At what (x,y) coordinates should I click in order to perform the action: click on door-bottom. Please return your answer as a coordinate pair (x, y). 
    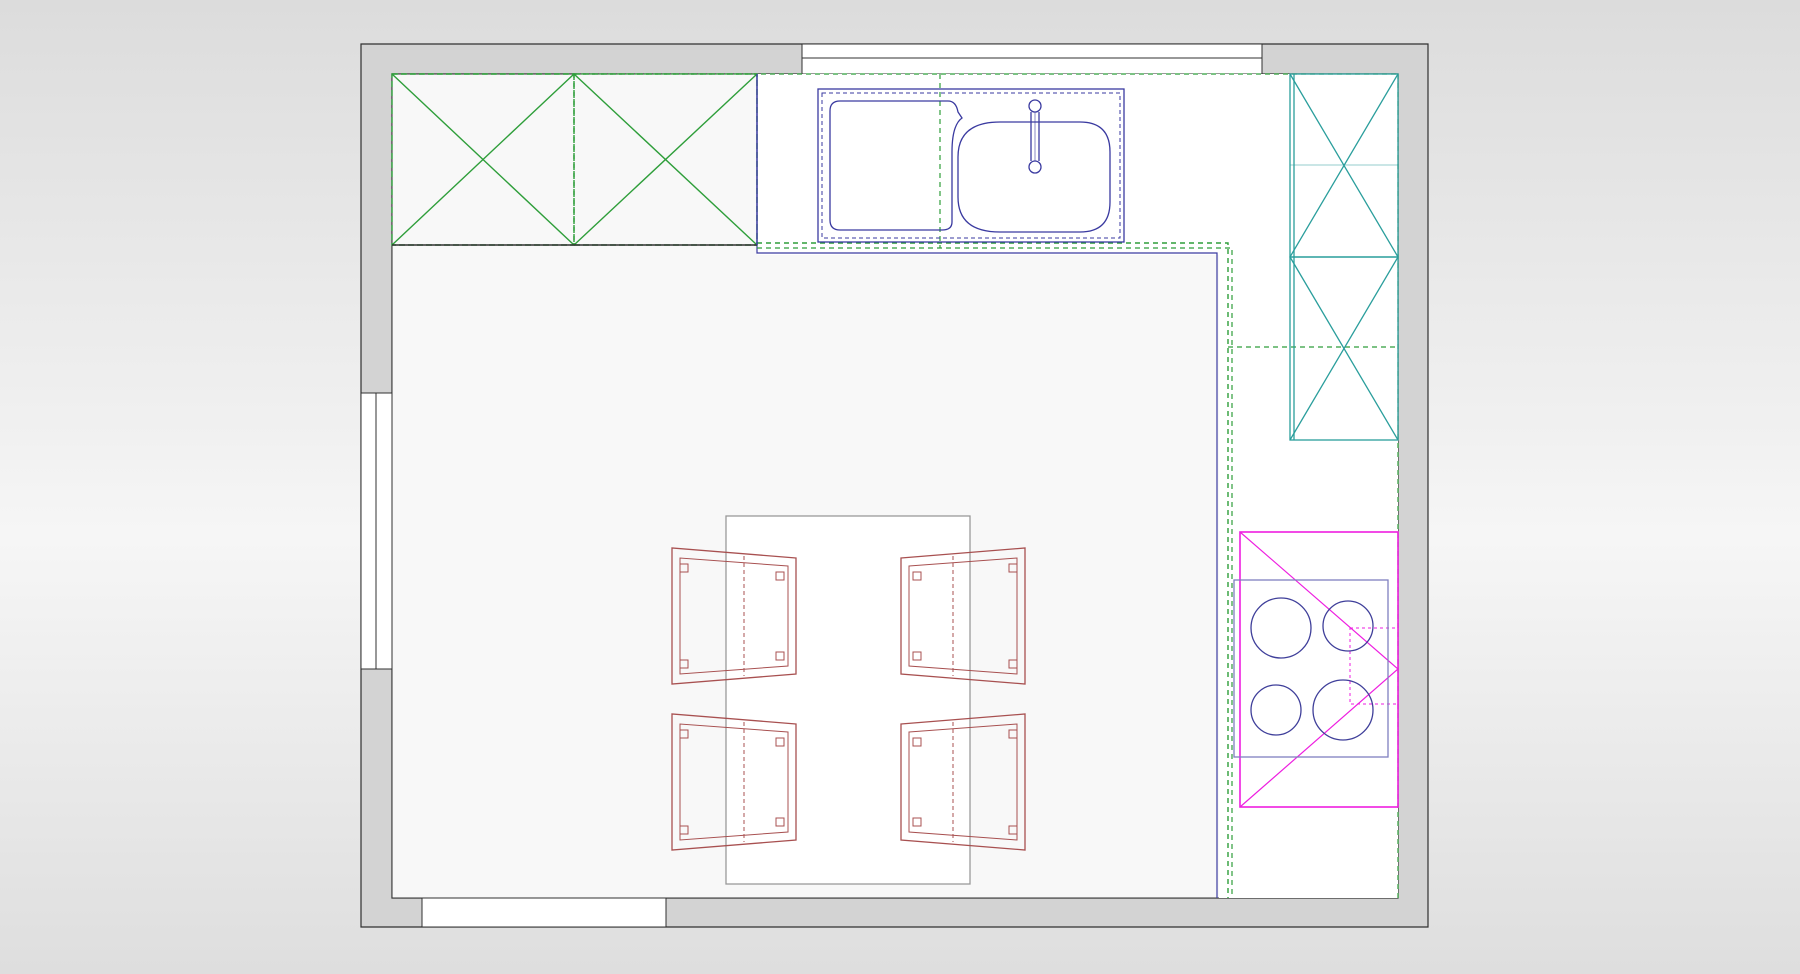
    Looking at the image, I should click on (544, 912).